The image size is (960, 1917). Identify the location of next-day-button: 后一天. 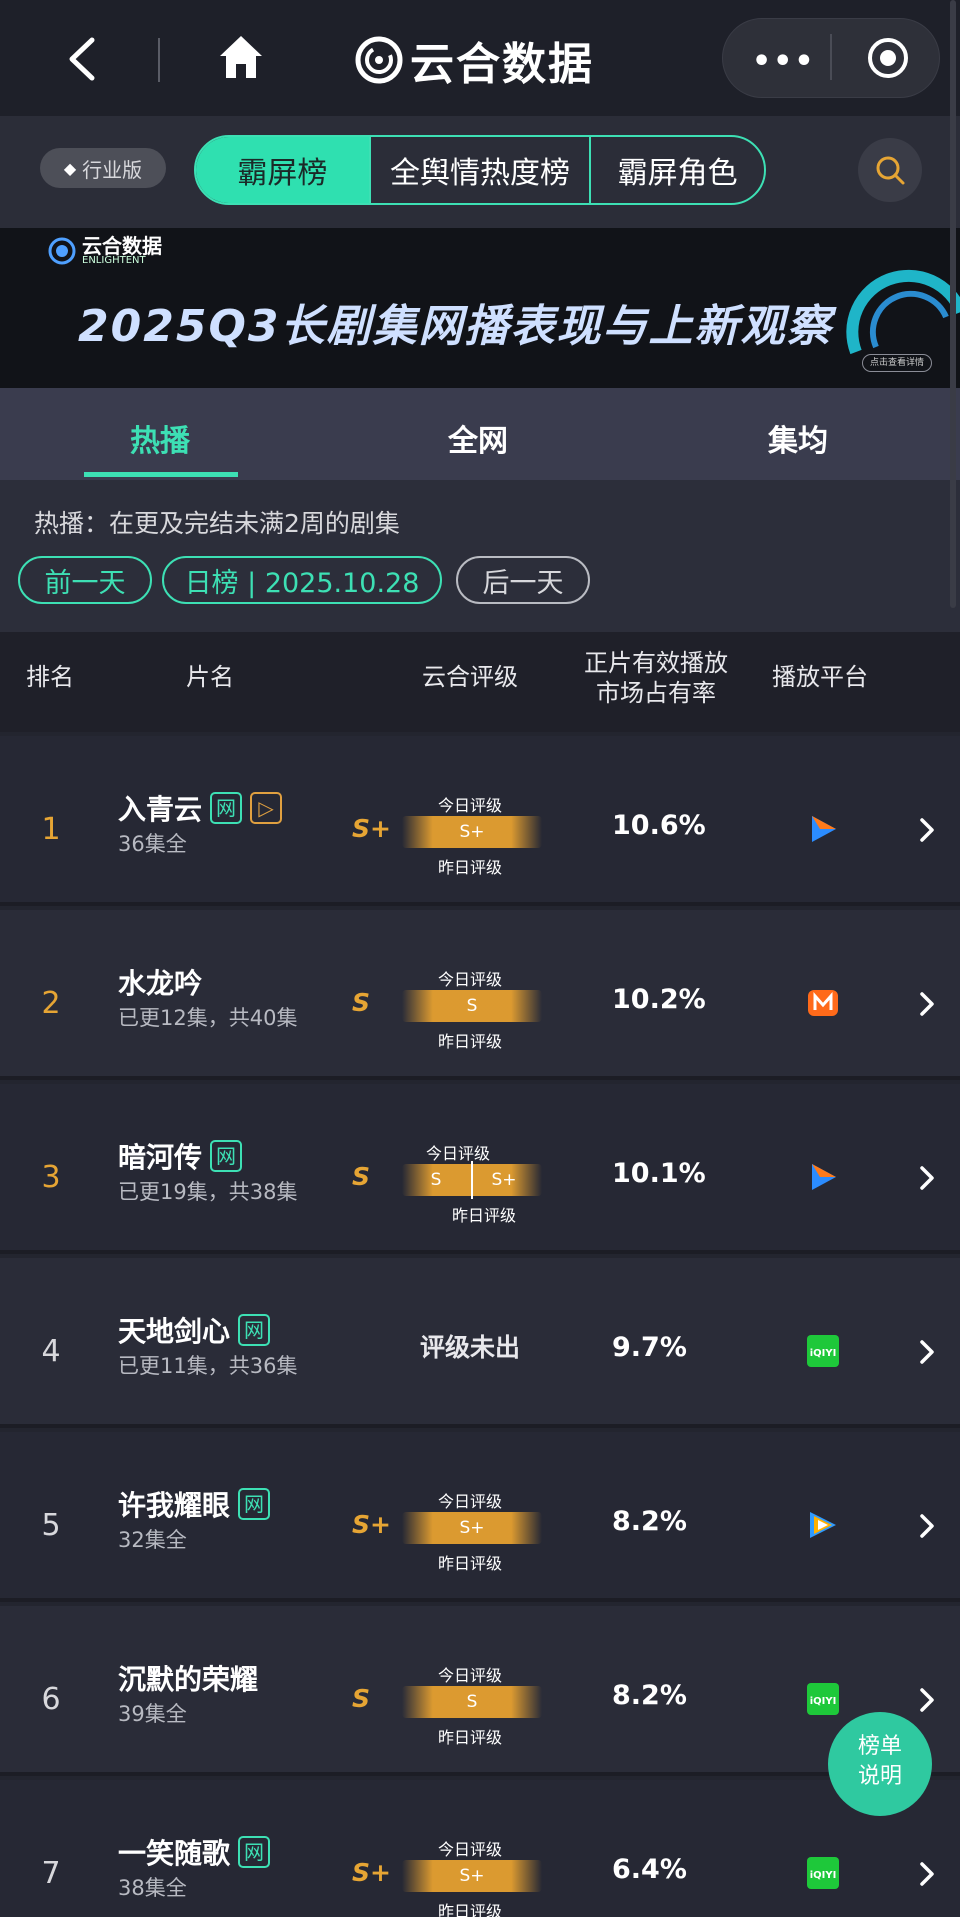
(523, 580).